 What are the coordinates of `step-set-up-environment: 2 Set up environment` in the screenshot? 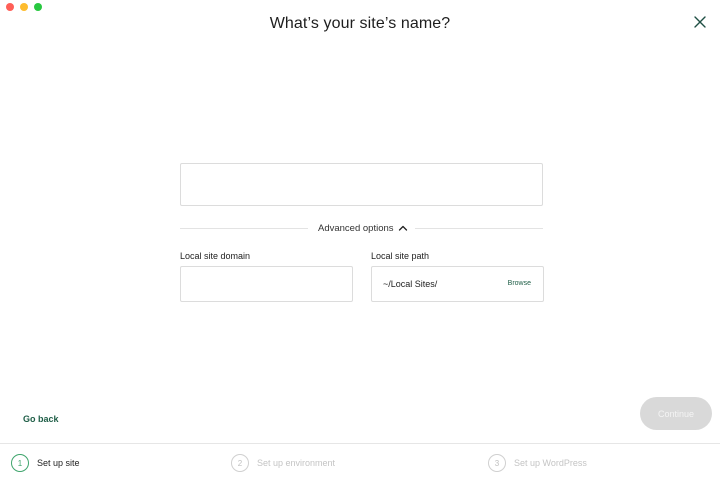 It's located at (283, 463).